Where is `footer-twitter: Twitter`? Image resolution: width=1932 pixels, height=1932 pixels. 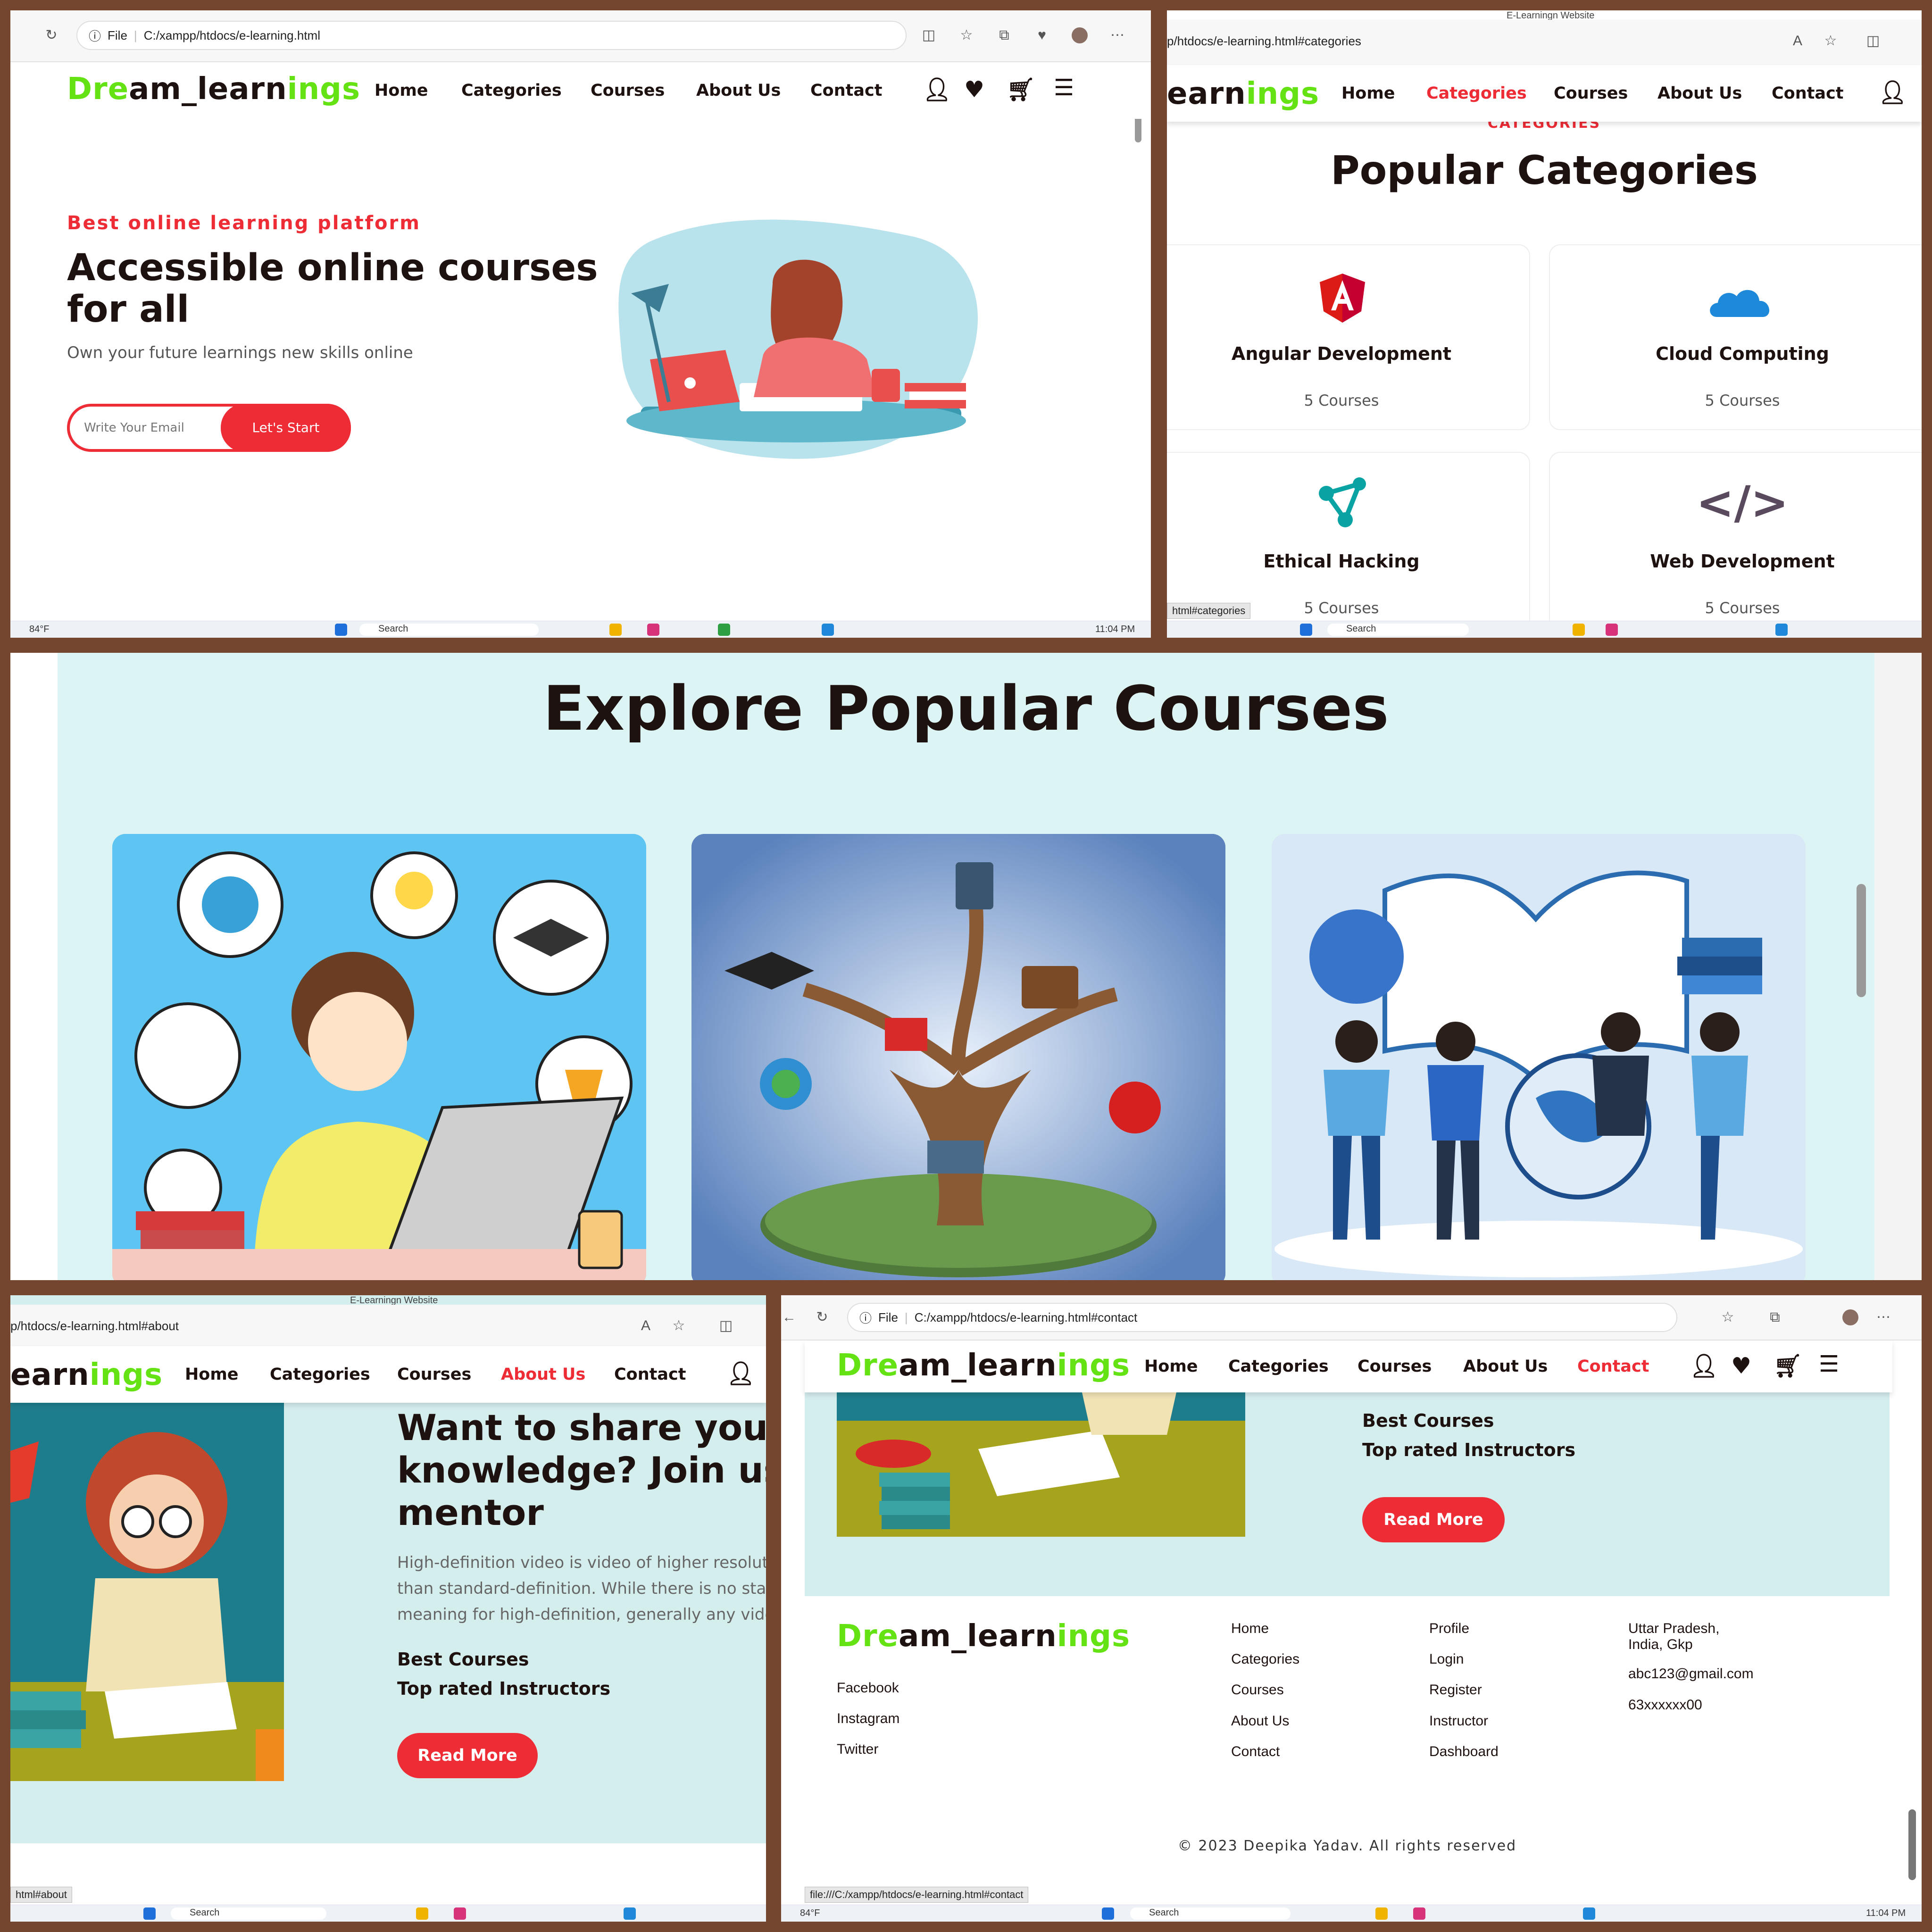 footer-twitter: Twitter is located at coordinates (857, 1749).